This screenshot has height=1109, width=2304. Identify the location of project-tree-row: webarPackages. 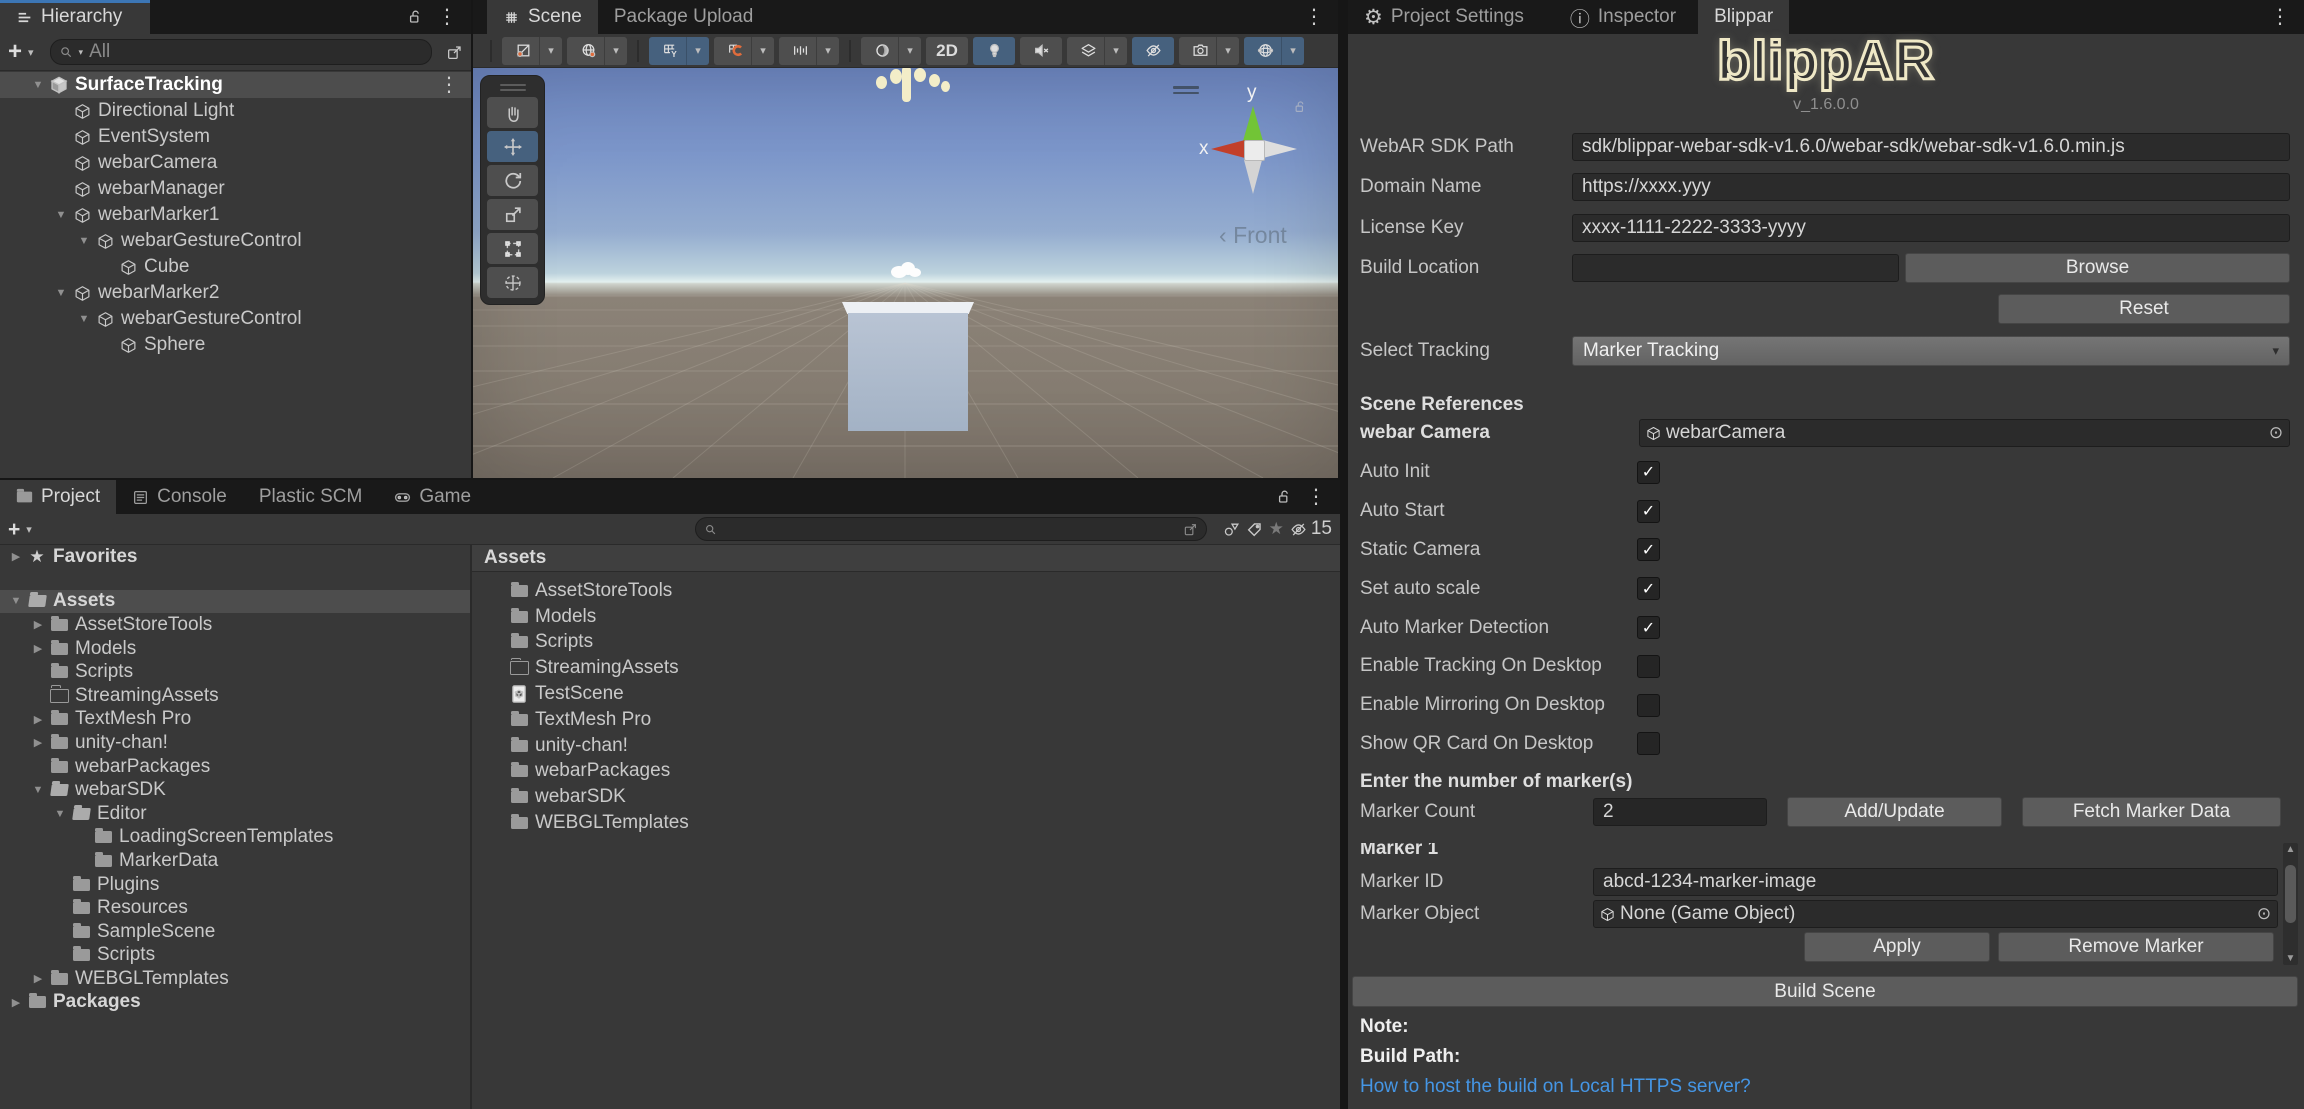
(235, 767).